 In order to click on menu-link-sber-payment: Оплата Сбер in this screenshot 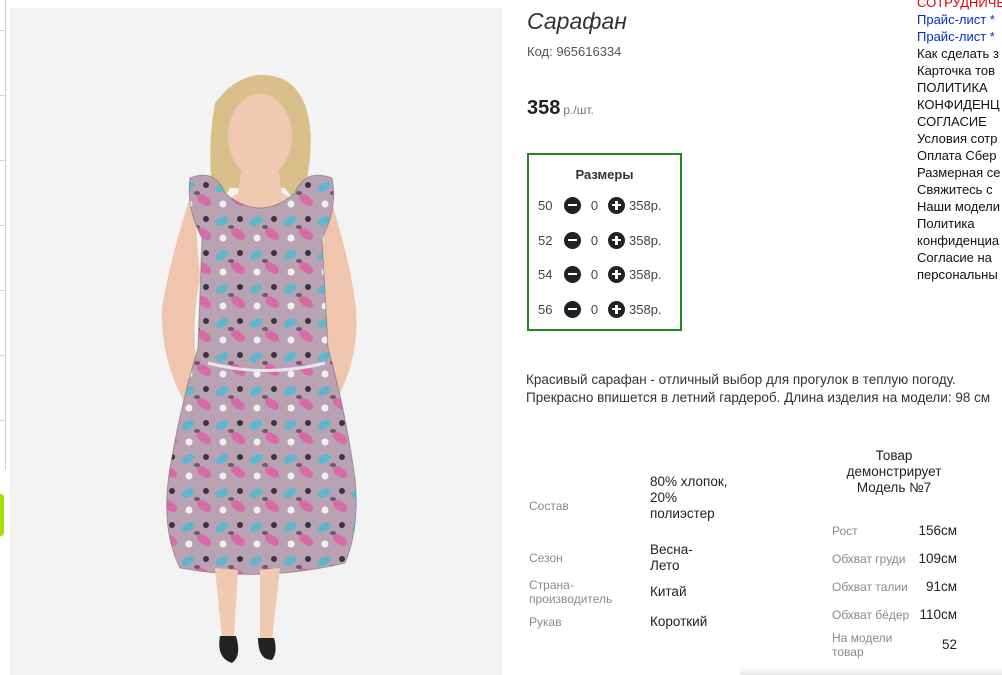, I will do `click(959, 155)`.